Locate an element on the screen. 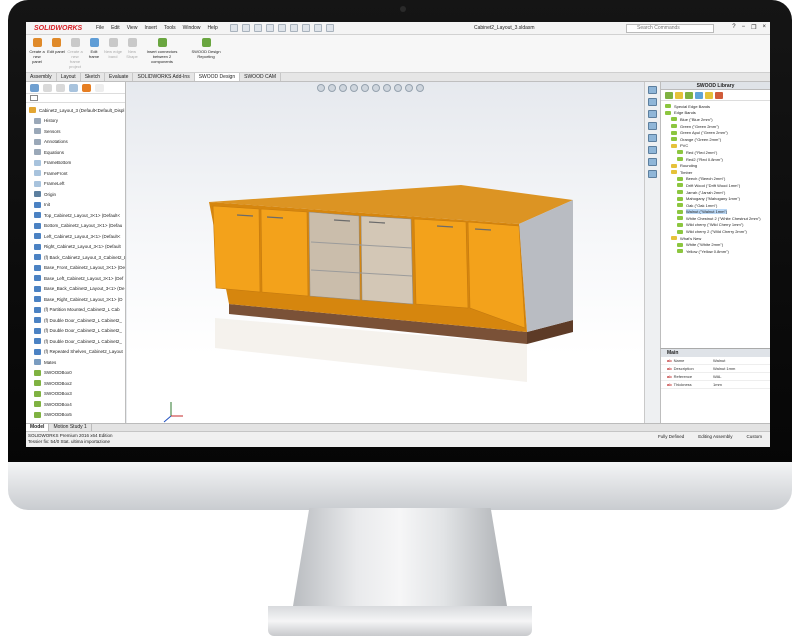  tab-sketch: Sketch is located at coordinates (93, 77).